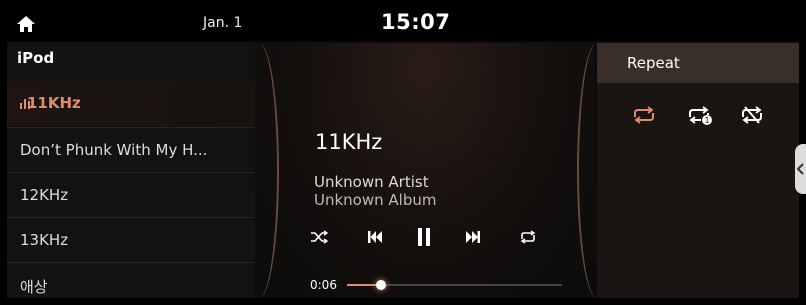 Image resolution: width=806 pixels, height=305 pixels. I want to click on repeat-menu-title: Repeat, so click(653, 63).